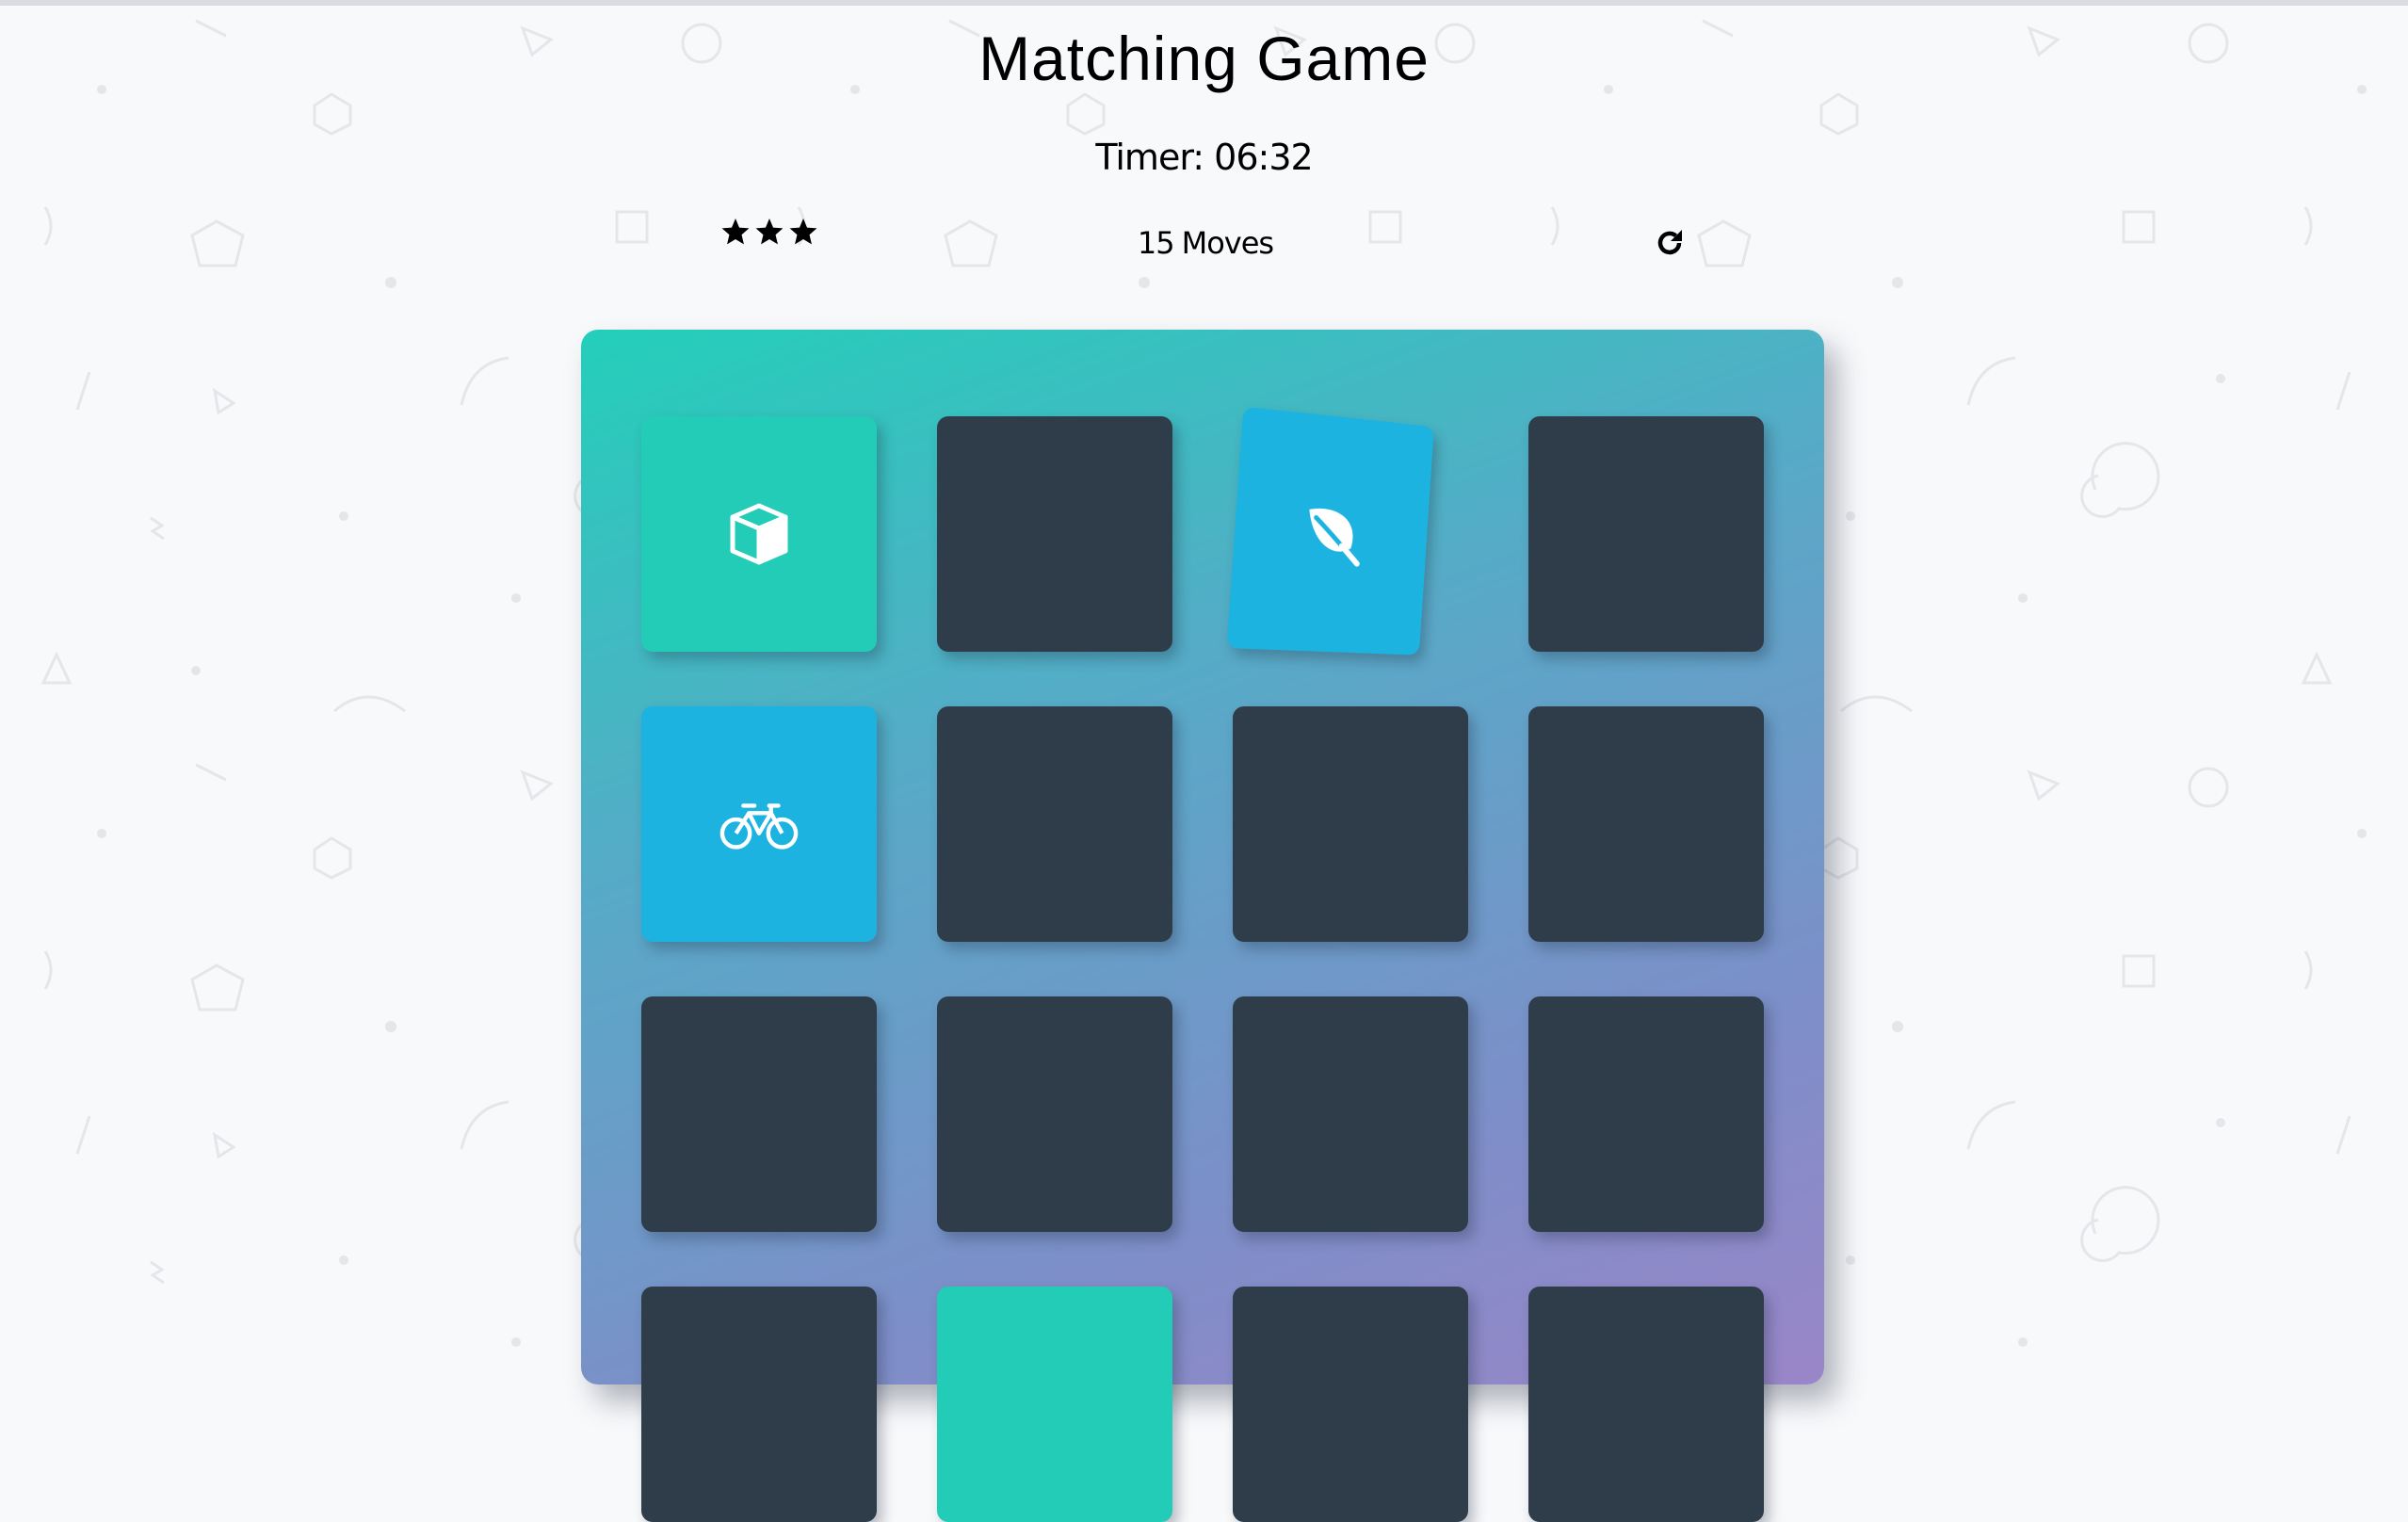 The height and width of the screenshot is (1522, 2408). I want to click on moves-label: Moves, so click(1227, 243).